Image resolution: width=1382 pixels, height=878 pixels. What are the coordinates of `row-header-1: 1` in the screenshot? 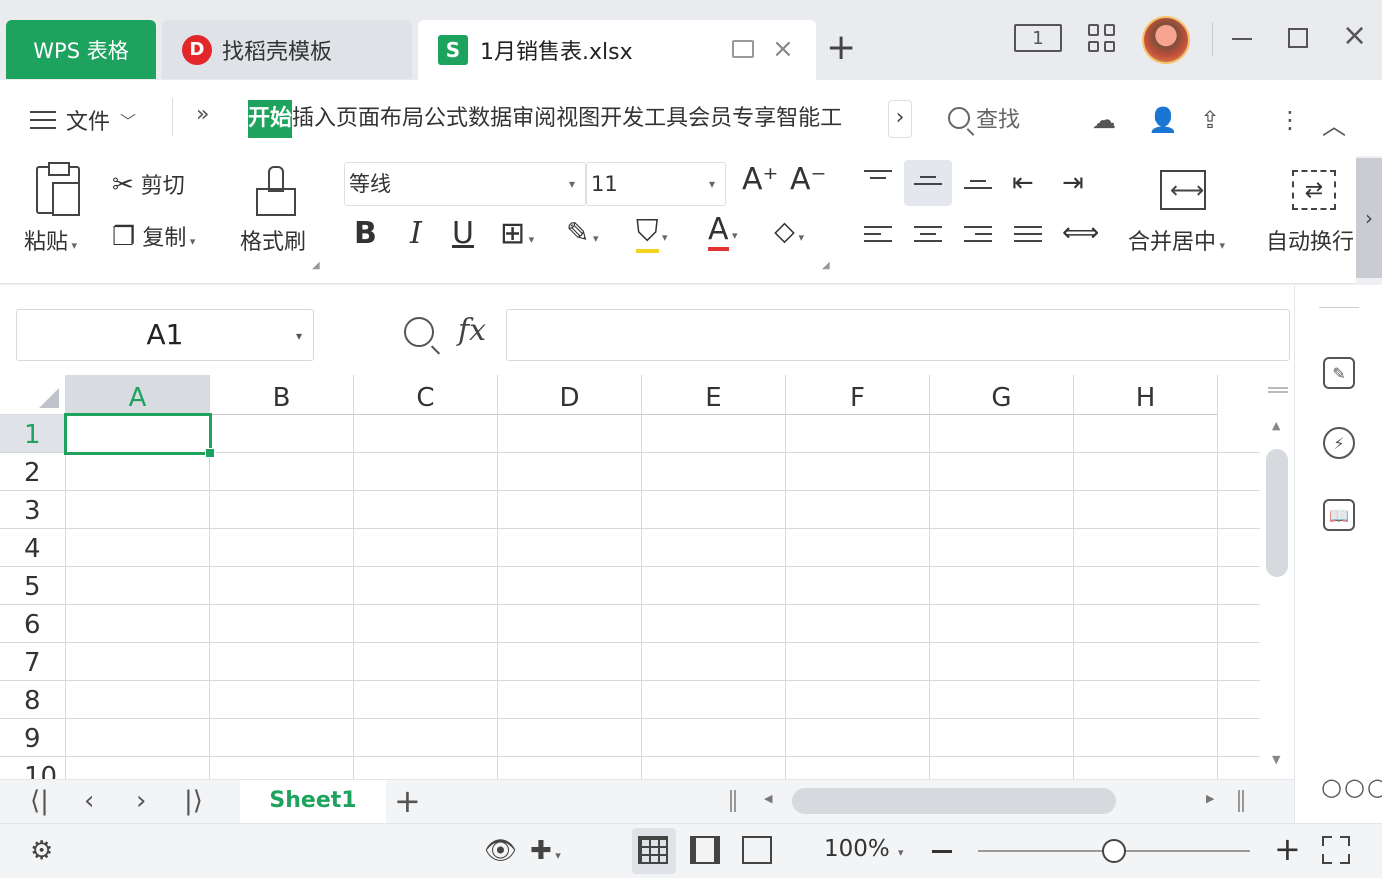 It's located at (33, 434).